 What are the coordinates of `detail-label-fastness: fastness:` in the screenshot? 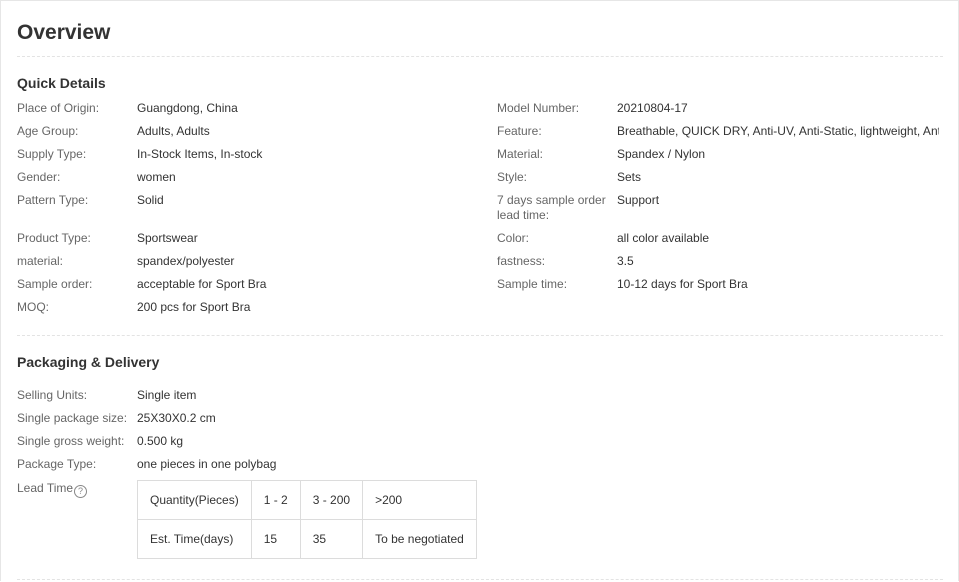 It's located at (521, 261).